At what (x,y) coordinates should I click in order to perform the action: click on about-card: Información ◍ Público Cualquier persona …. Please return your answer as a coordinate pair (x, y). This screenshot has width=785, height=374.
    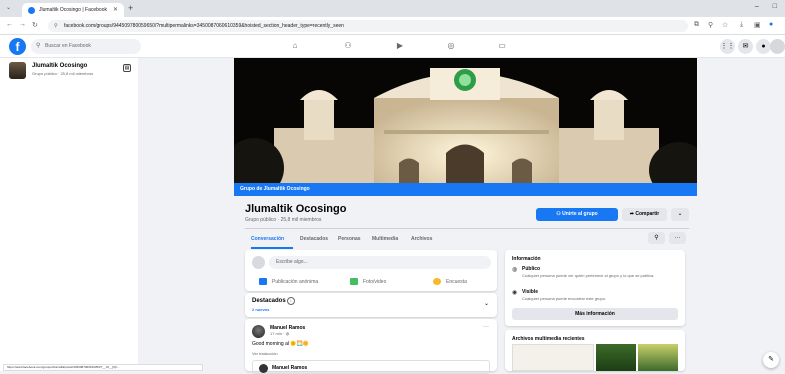
    Looking at the image, I should click on (595, 288).